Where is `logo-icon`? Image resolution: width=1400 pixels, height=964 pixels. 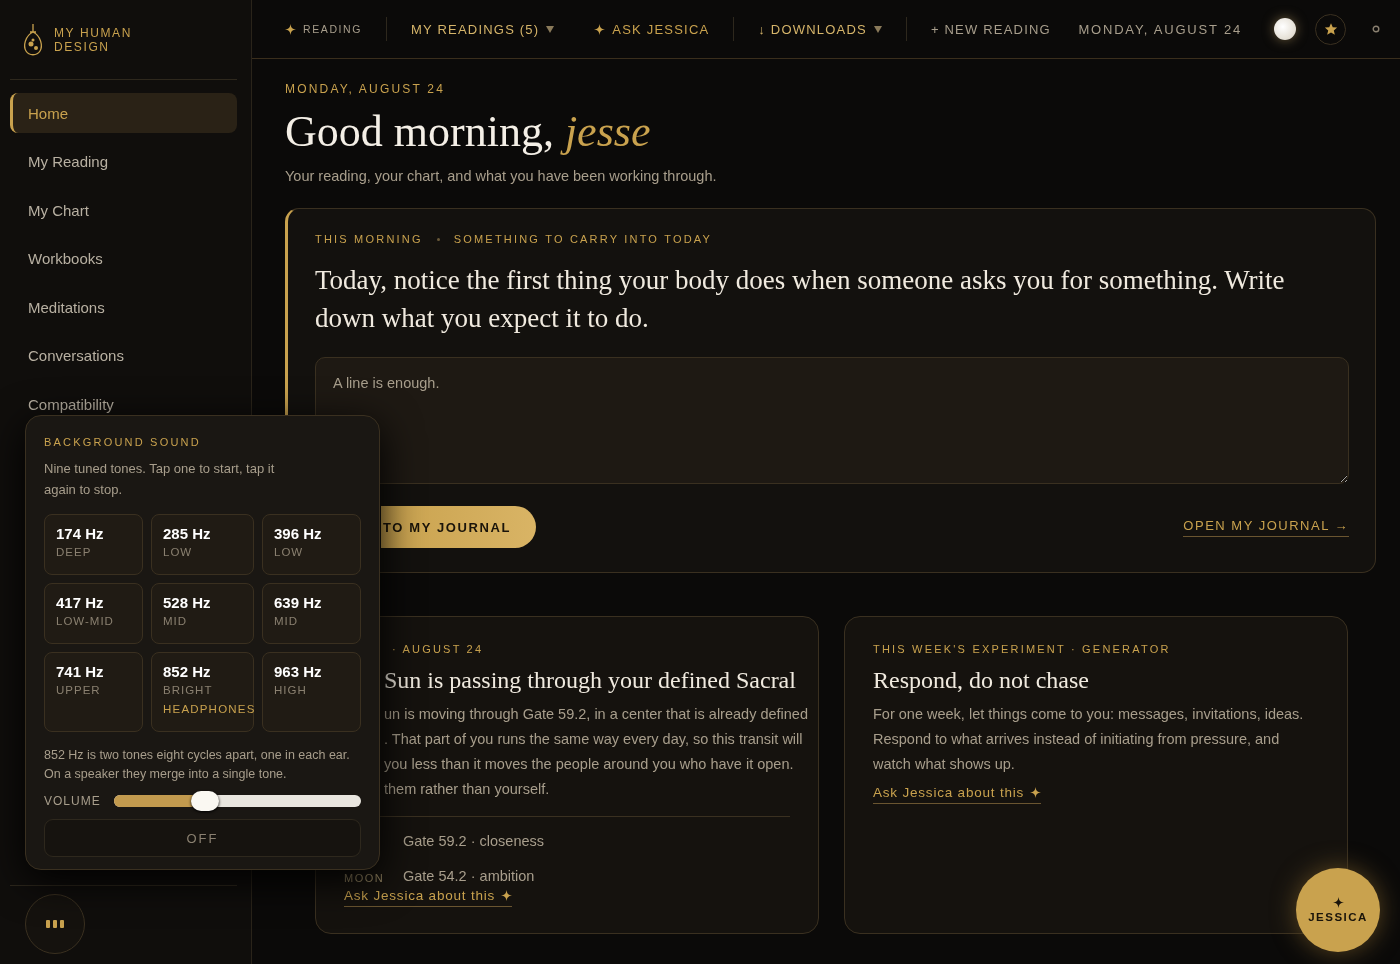
logo-icon is located at coordinates (33, 39).